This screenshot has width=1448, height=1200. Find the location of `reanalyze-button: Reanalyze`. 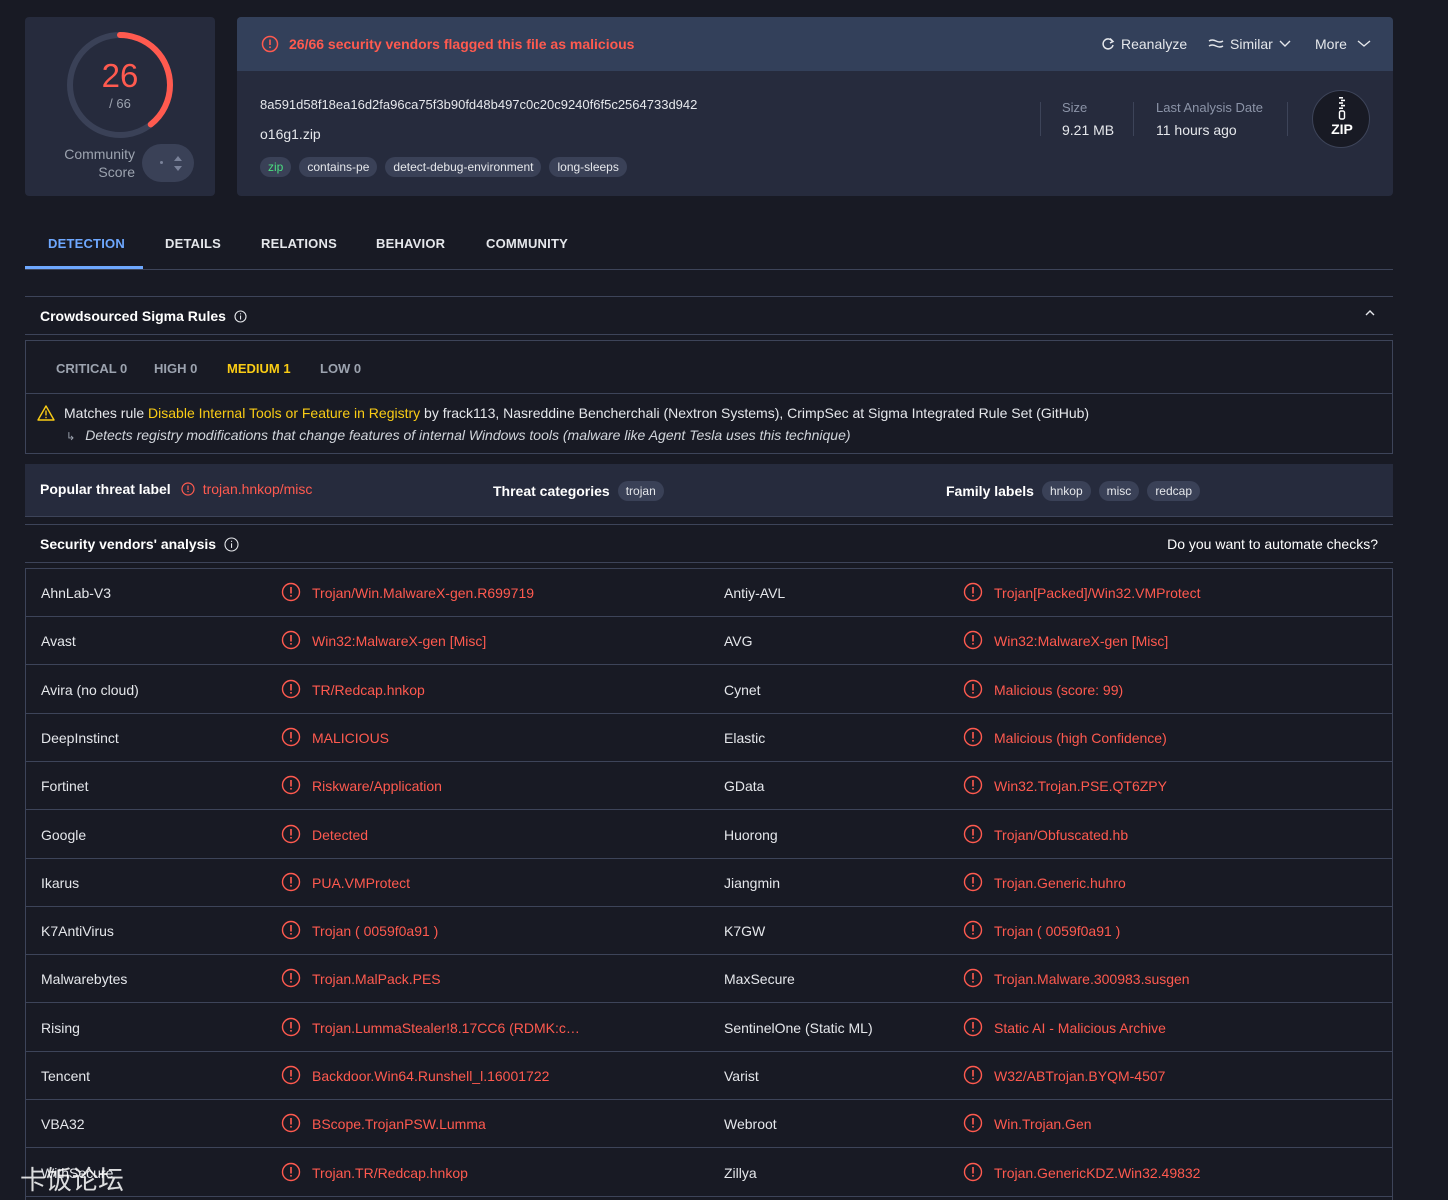

reanalyze-button: Reanalyze is located at coordinates (1144, 44).